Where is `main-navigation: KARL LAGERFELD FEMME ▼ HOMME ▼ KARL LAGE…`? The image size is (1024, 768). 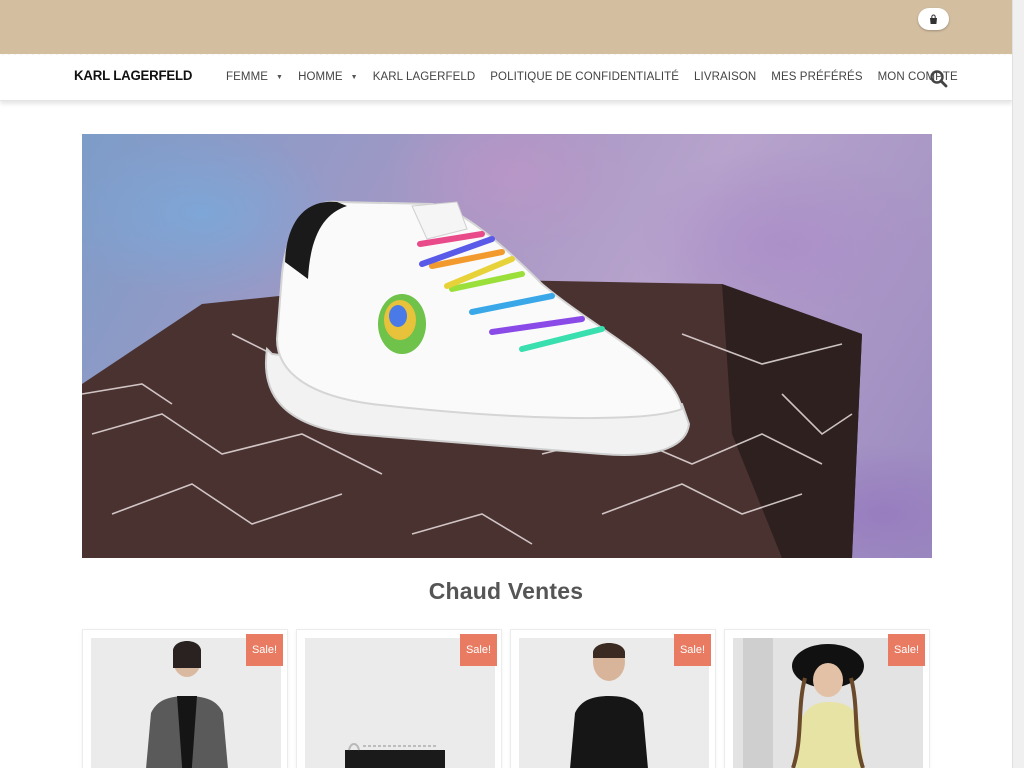
main-navigation: KARL LAGERFELD FEMME ▼ HOMME ▼ KARL LAGE… is located at coordinates (506, 78).